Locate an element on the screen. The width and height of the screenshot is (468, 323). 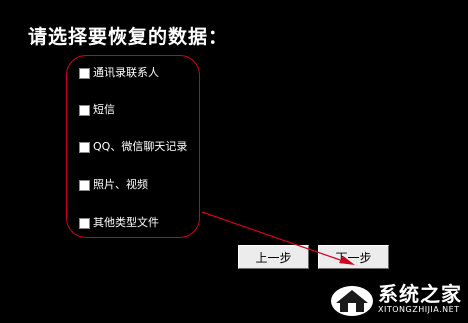
prev-step-button: 上一步 is located at coordinates (273, 257).